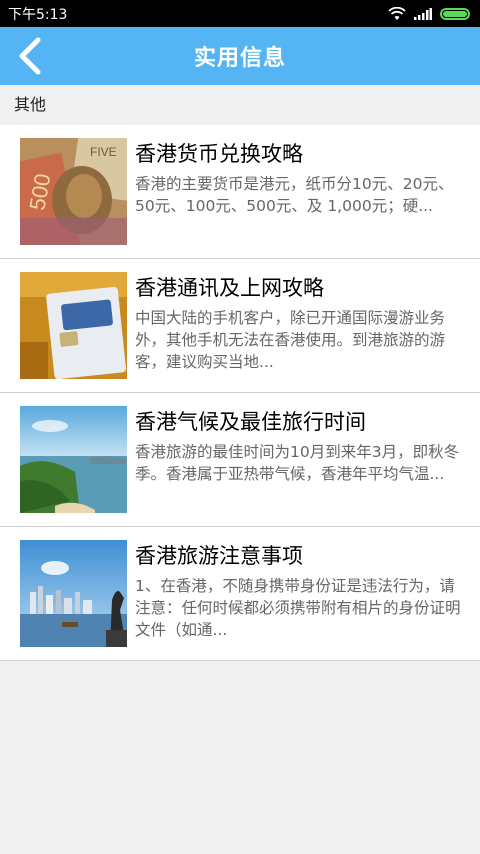 The image size is (480, 854). What do you see at coordinates (73, 459) in the screenshot?
I see `coast-landscape-image` at bounding box center [73, 459].